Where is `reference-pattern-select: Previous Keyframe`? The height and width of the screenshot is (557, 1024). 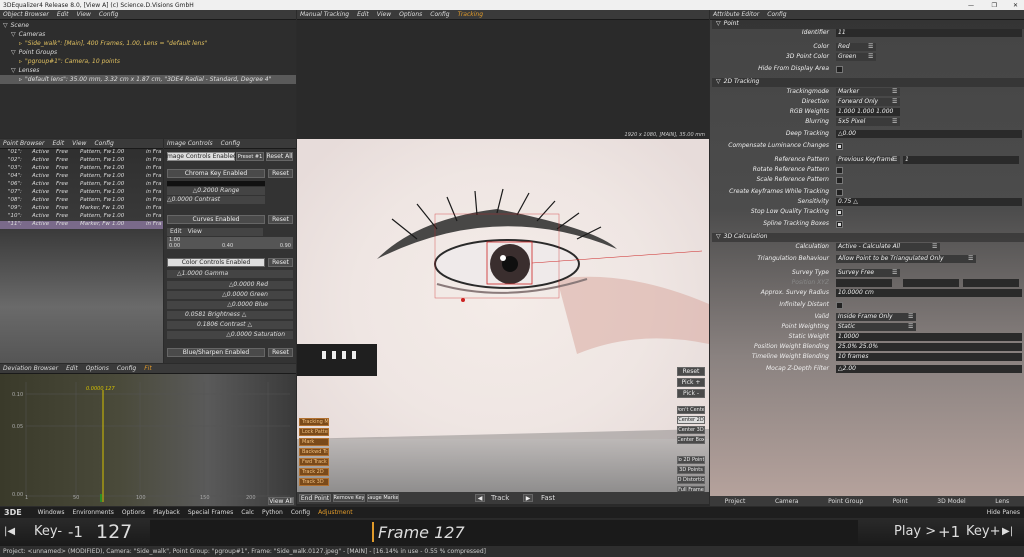 reference-pattern-select: Previous Keyframe is located at coordinates (868, 160).